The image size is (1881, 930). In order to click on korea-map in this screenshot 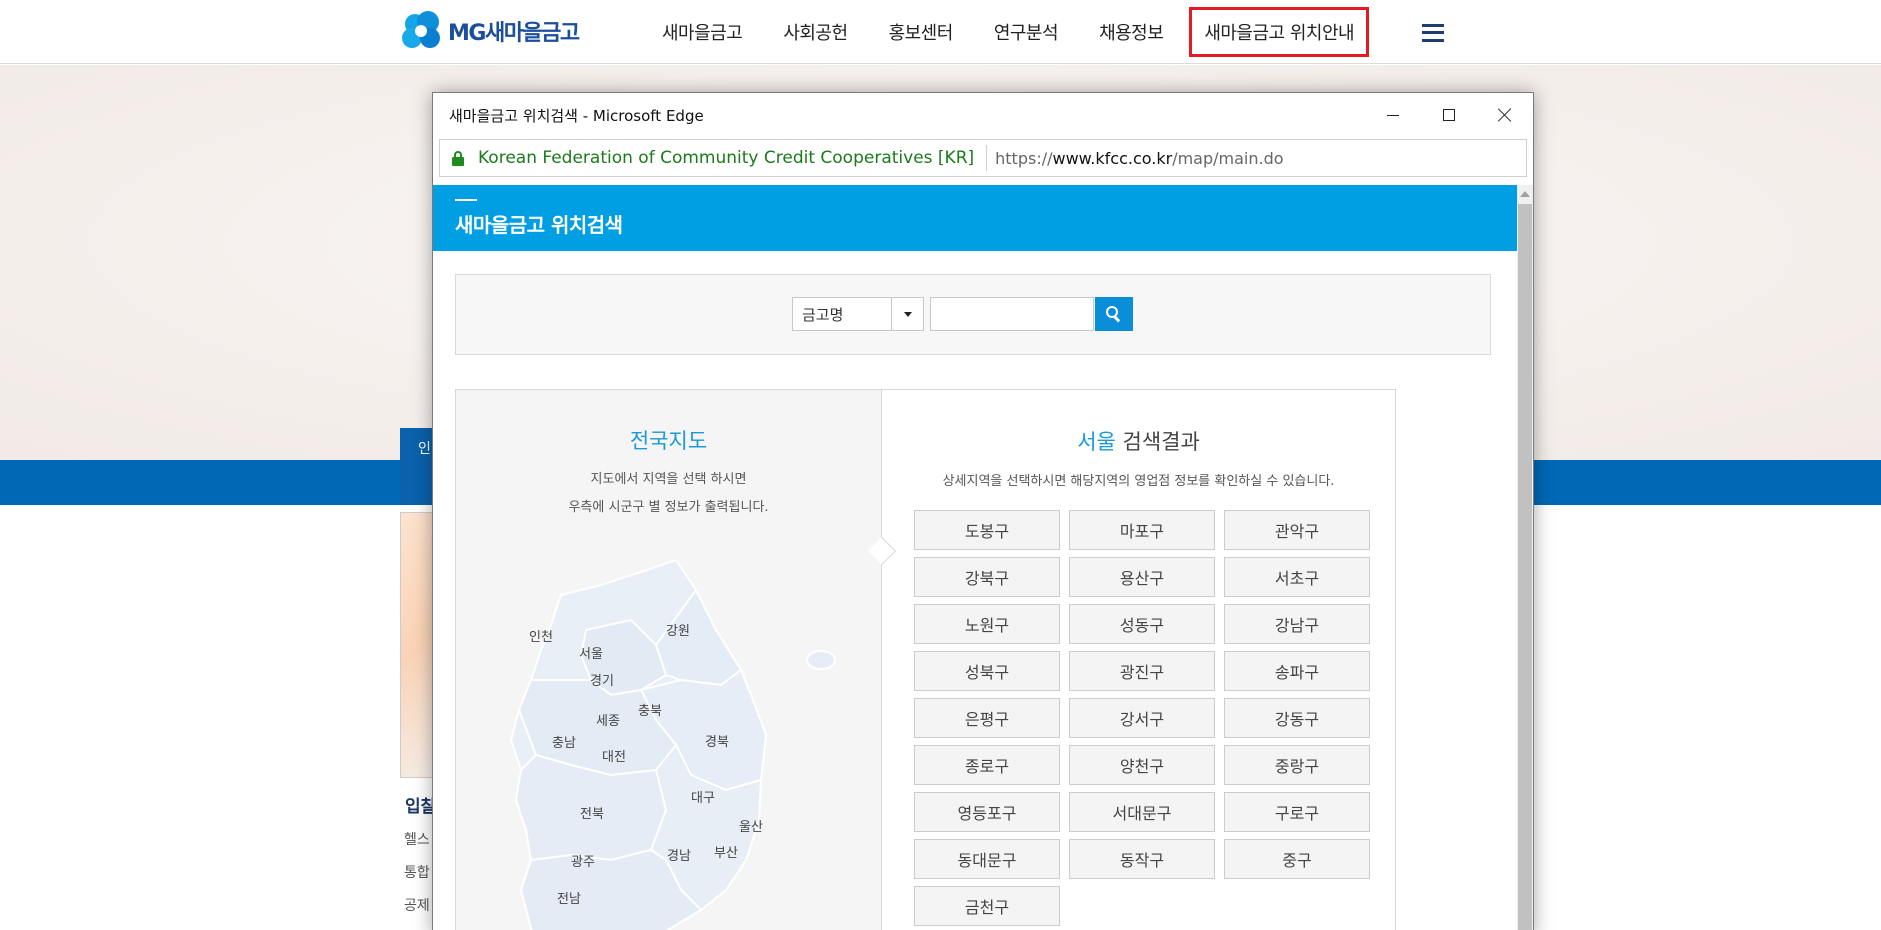, I will do `click(671, 745)`.